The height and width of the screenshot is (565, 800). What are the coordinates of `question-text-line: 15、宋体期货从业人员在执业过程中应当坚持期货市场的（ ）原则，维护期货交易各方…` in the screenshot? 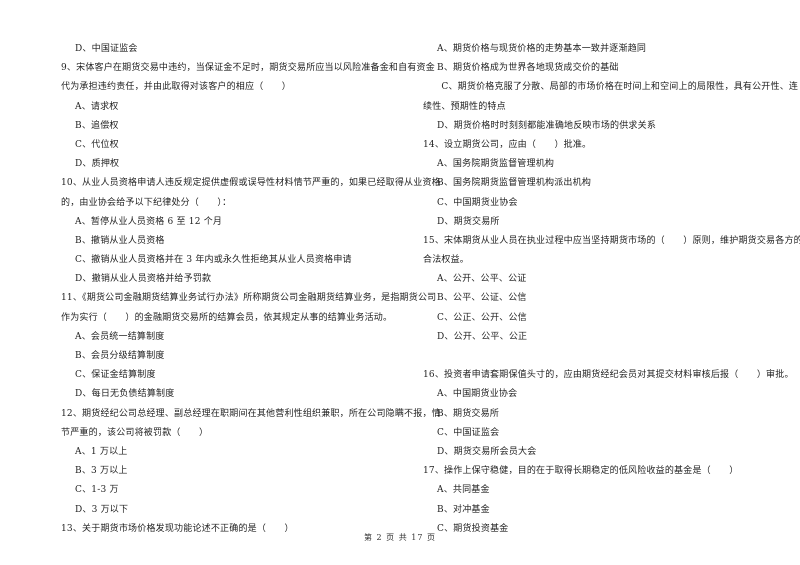 It's located at (611, 240).